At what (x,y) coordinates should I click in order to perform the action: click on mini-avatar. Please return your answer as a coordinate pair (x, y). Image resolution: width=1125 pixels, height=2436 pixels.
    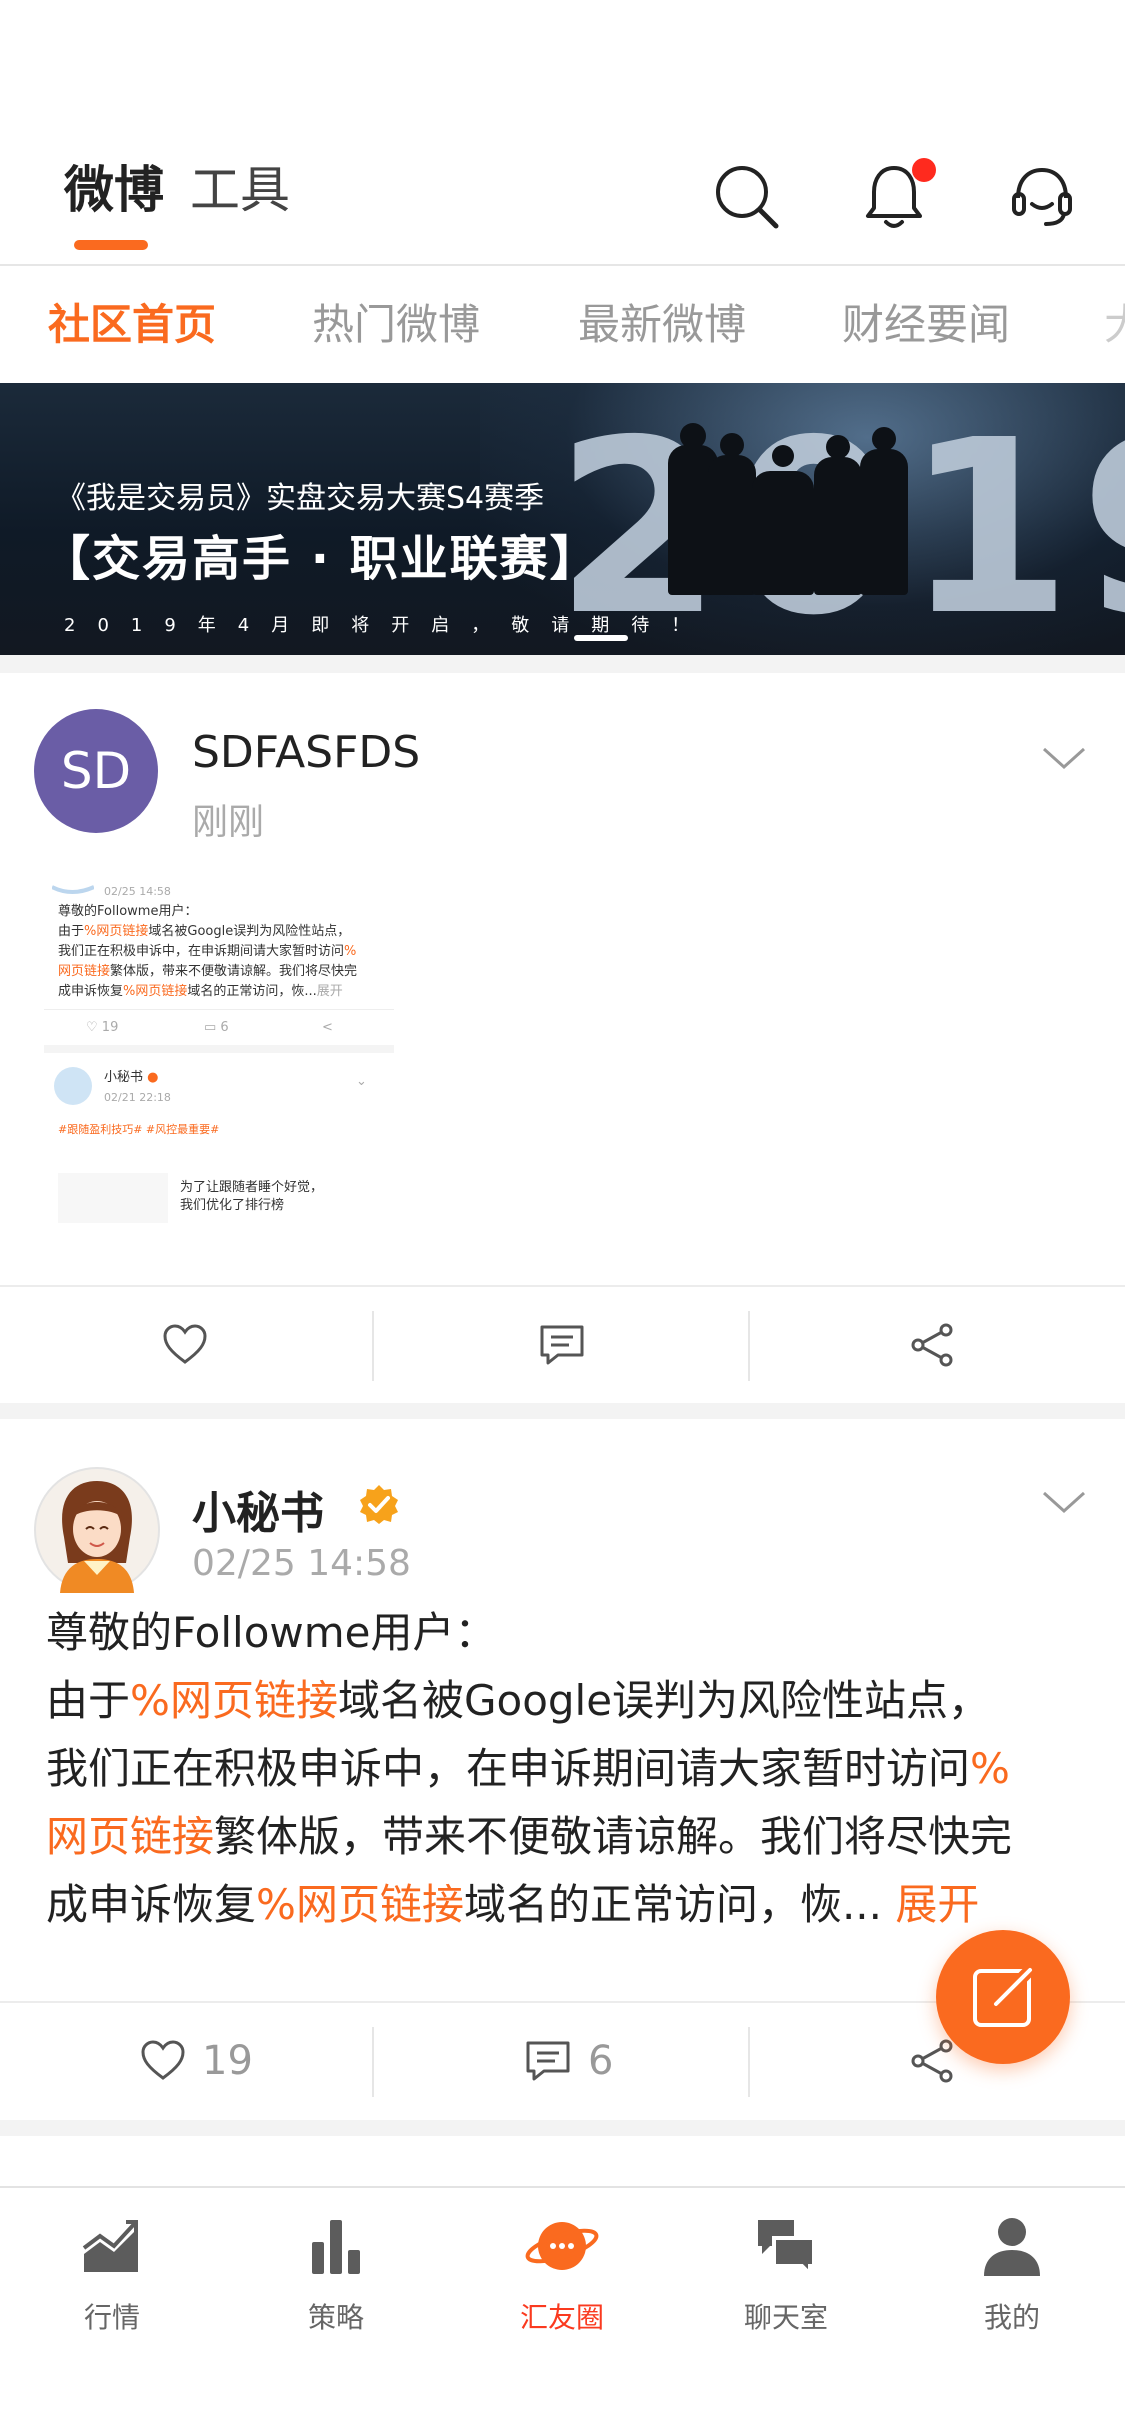
    Looking at the image, I should click on (73, 1086).